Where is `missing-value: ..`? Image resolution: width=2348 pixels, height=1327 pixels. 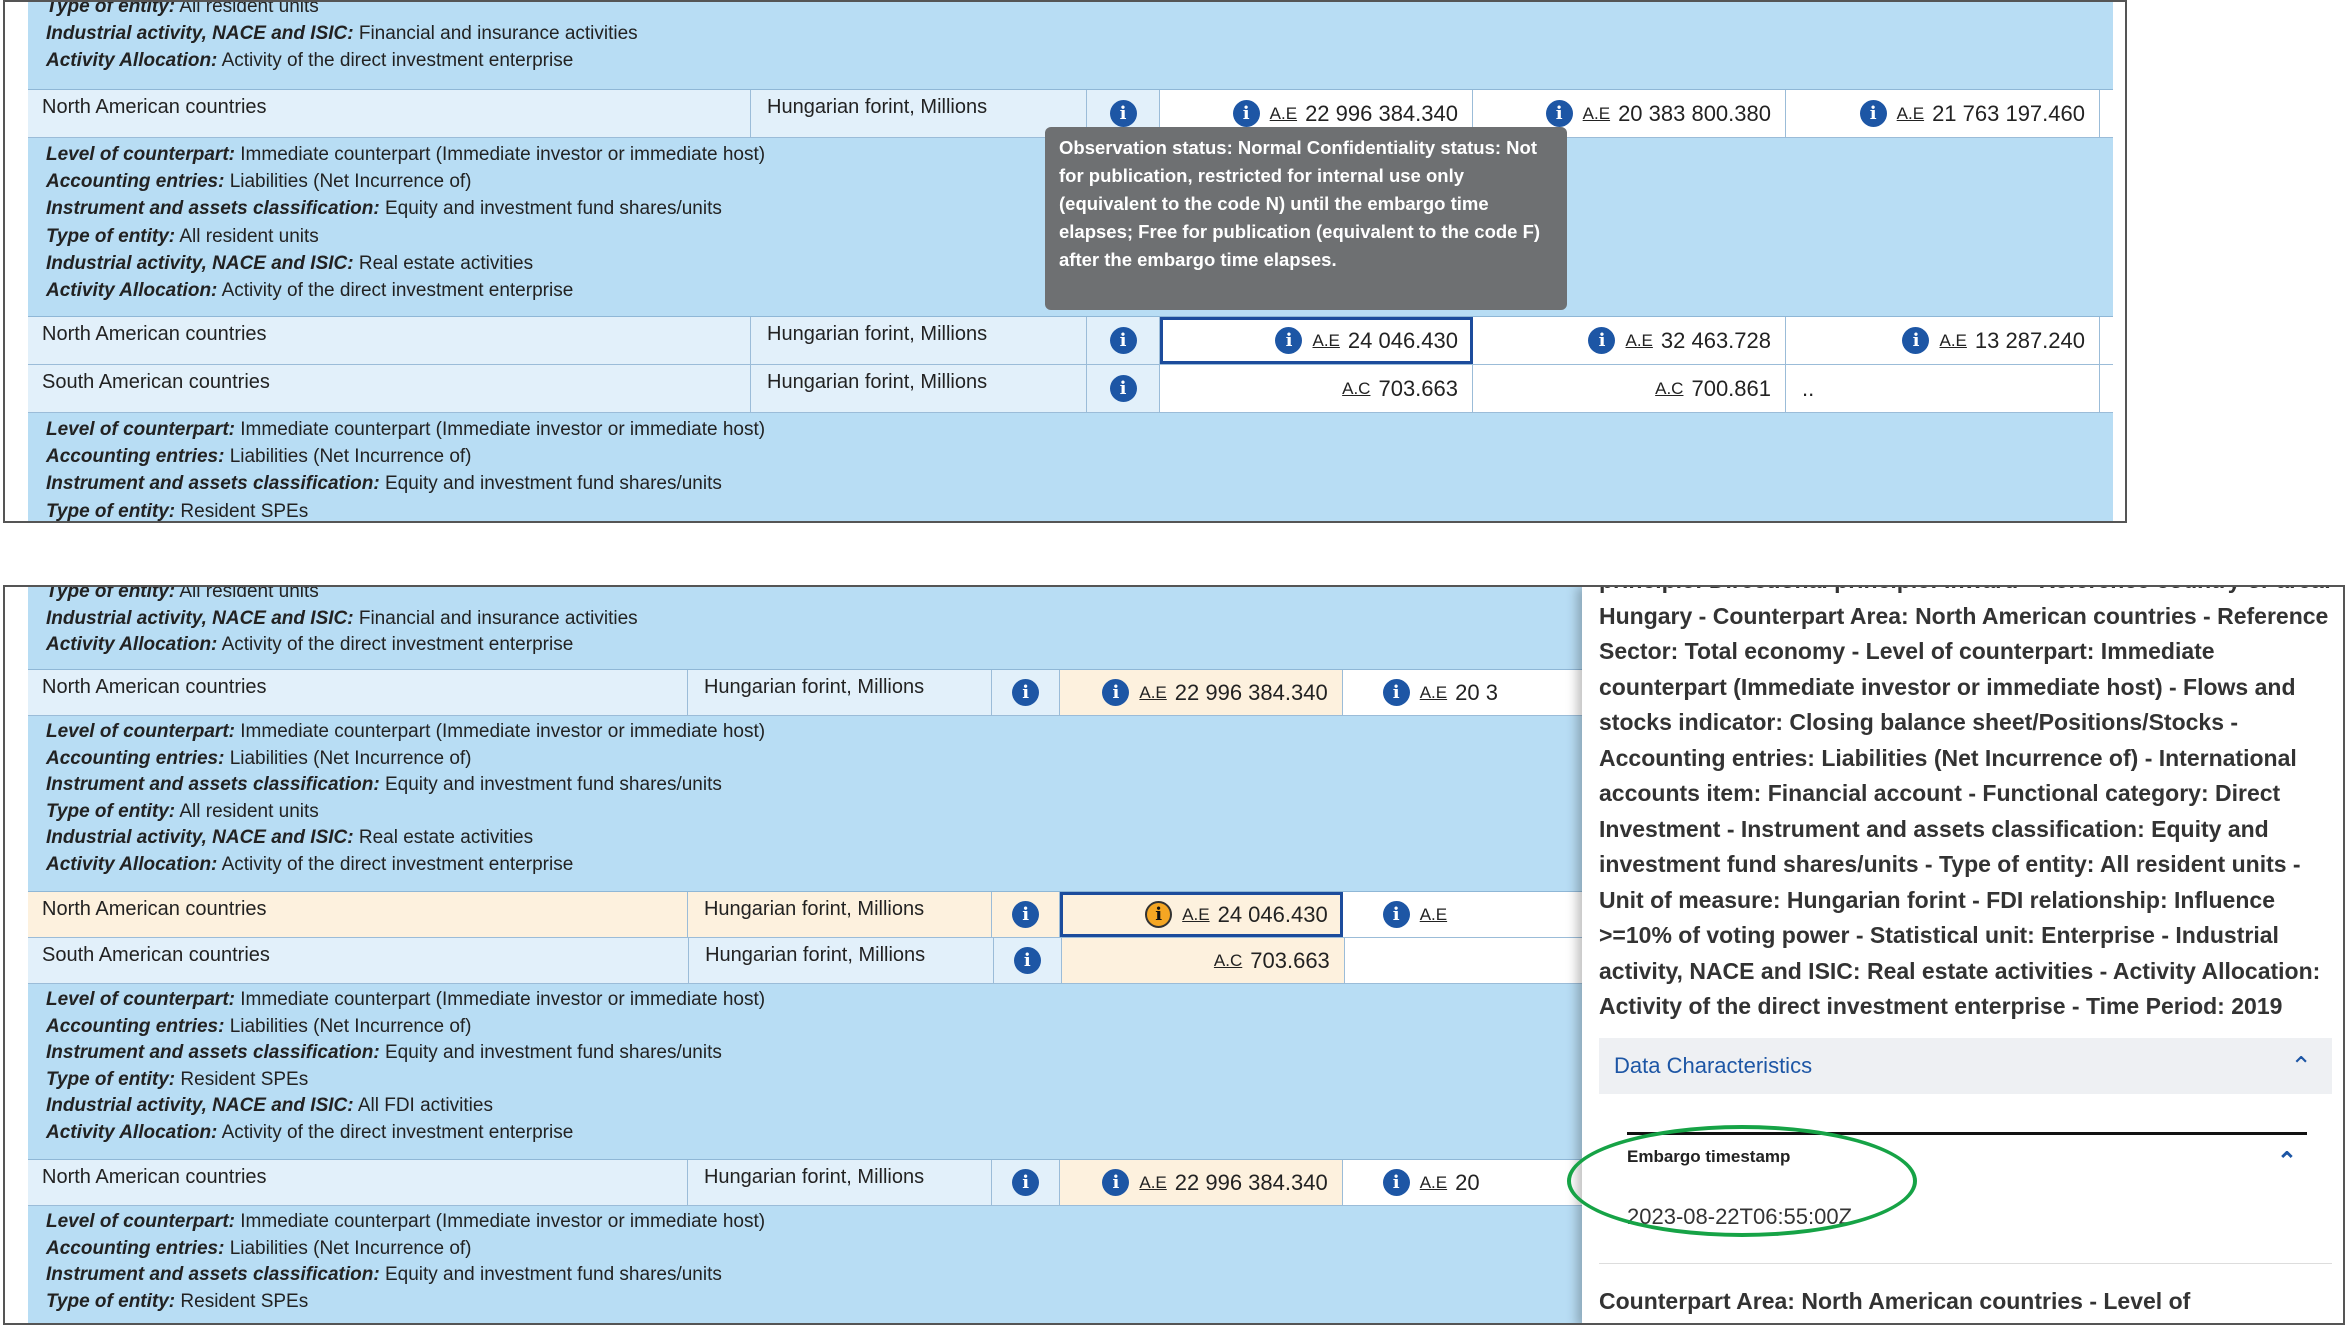
missing-value: .. is located at coordinates (1808, 388).